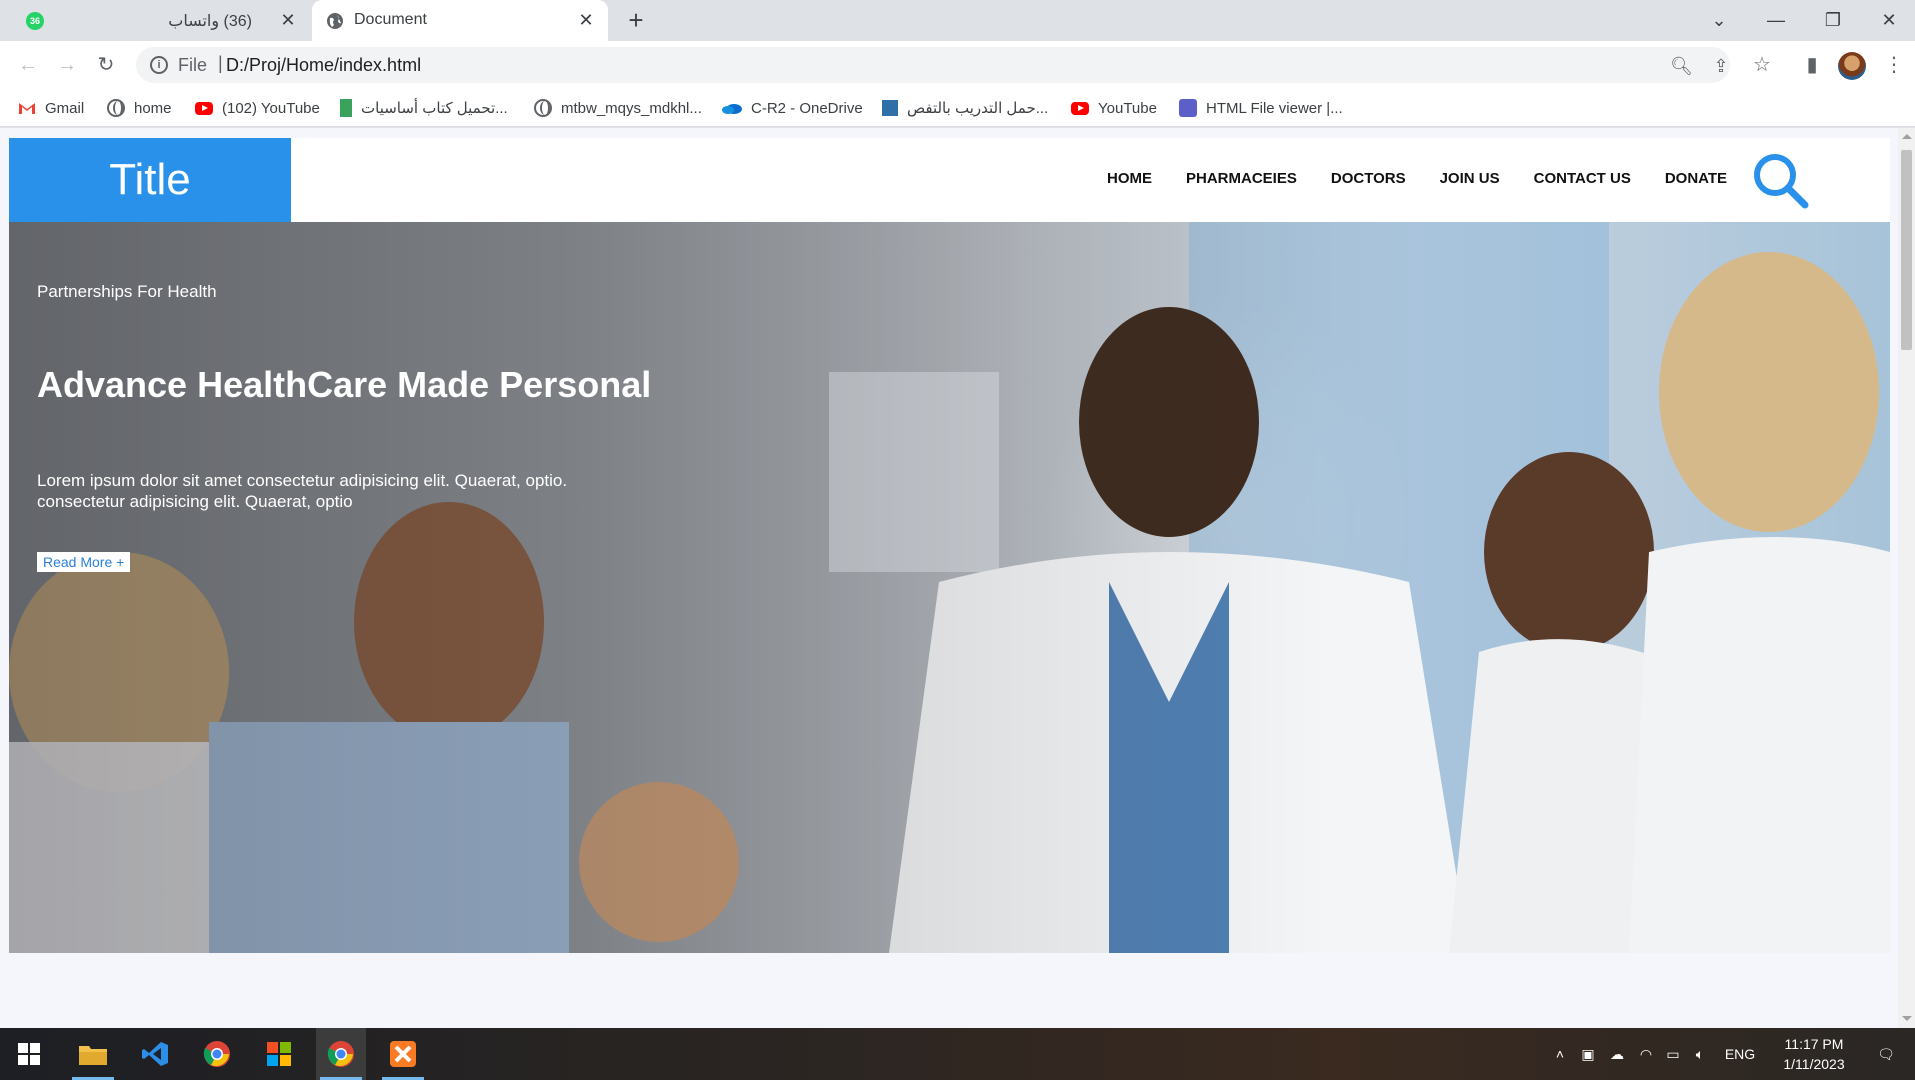 This screenshot has height=1080, width=1915. I want to click on back-button: ←, so click(28, 65).